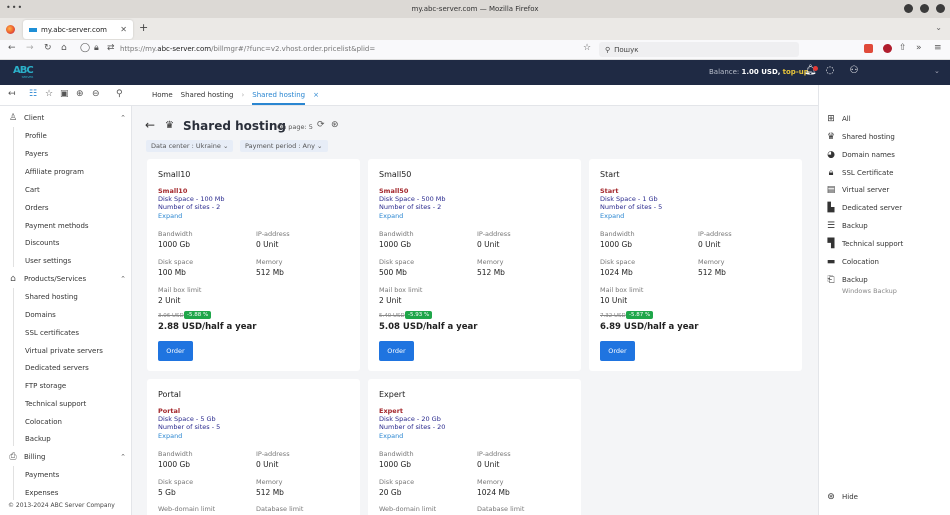 This screenshot has width=950, height=515. What do you see at coordinates (649, 327) in the screenshot?
I see `price: 6.89 USD/half a year` at bounding box center [649, 327].